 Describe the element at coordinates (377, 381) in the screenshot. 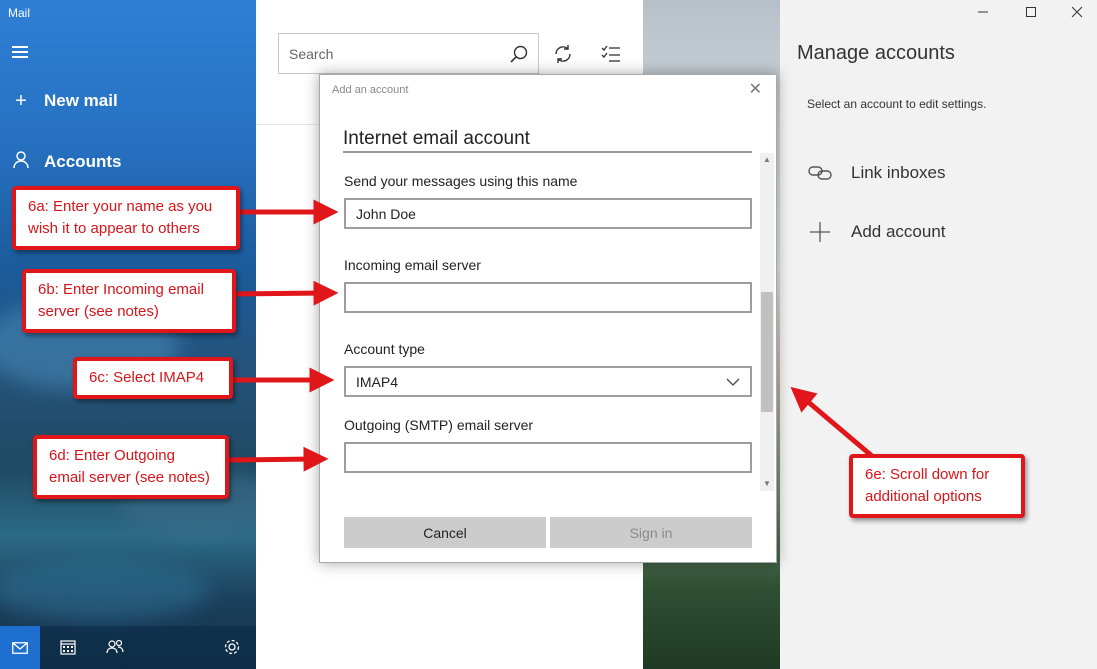

I see `account-type-value: IMAP4` at that location.